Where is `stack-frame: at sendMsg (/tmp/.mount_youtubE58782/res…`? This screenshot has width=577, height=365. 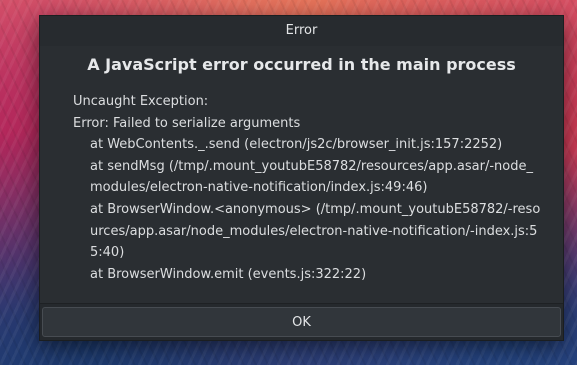 stack-frame: at sendMsg (/tmp/.mount_youtubE58782/res… is located at coordinates (311, 177).